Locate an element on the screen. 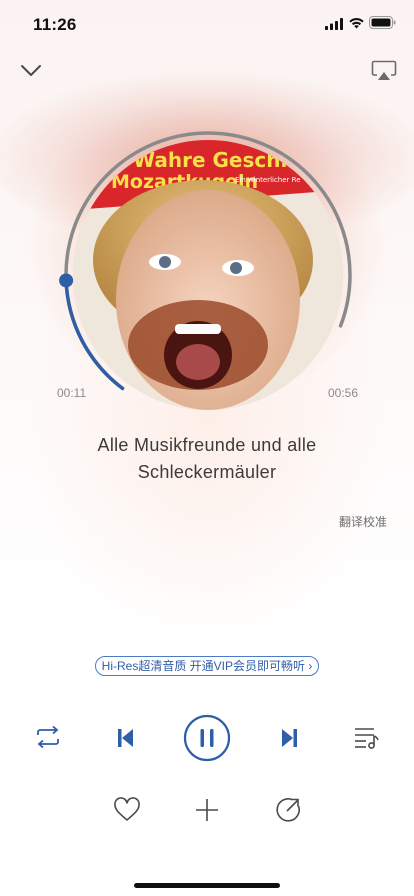 The height and width of the screenshot is (896, 414). cellular-signal-icon is located at coordinates (334, 24).